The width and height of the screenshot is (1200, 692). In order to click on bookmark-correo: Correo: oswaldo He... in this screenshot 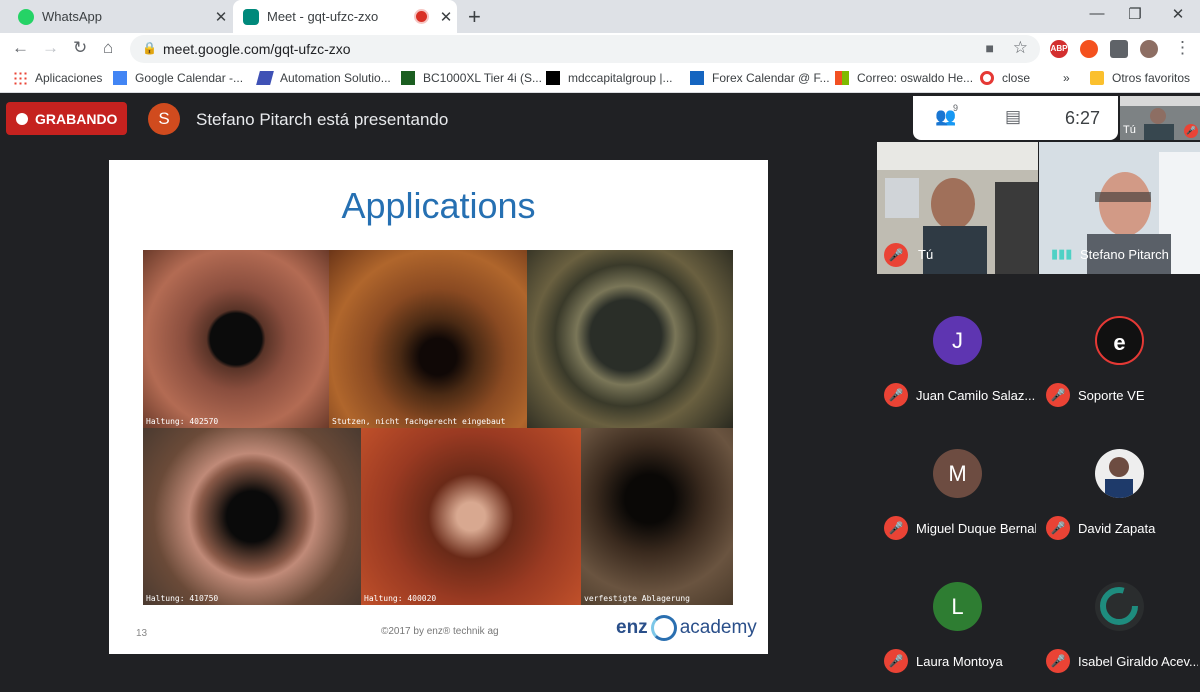, I will do `click(904, 78)`.